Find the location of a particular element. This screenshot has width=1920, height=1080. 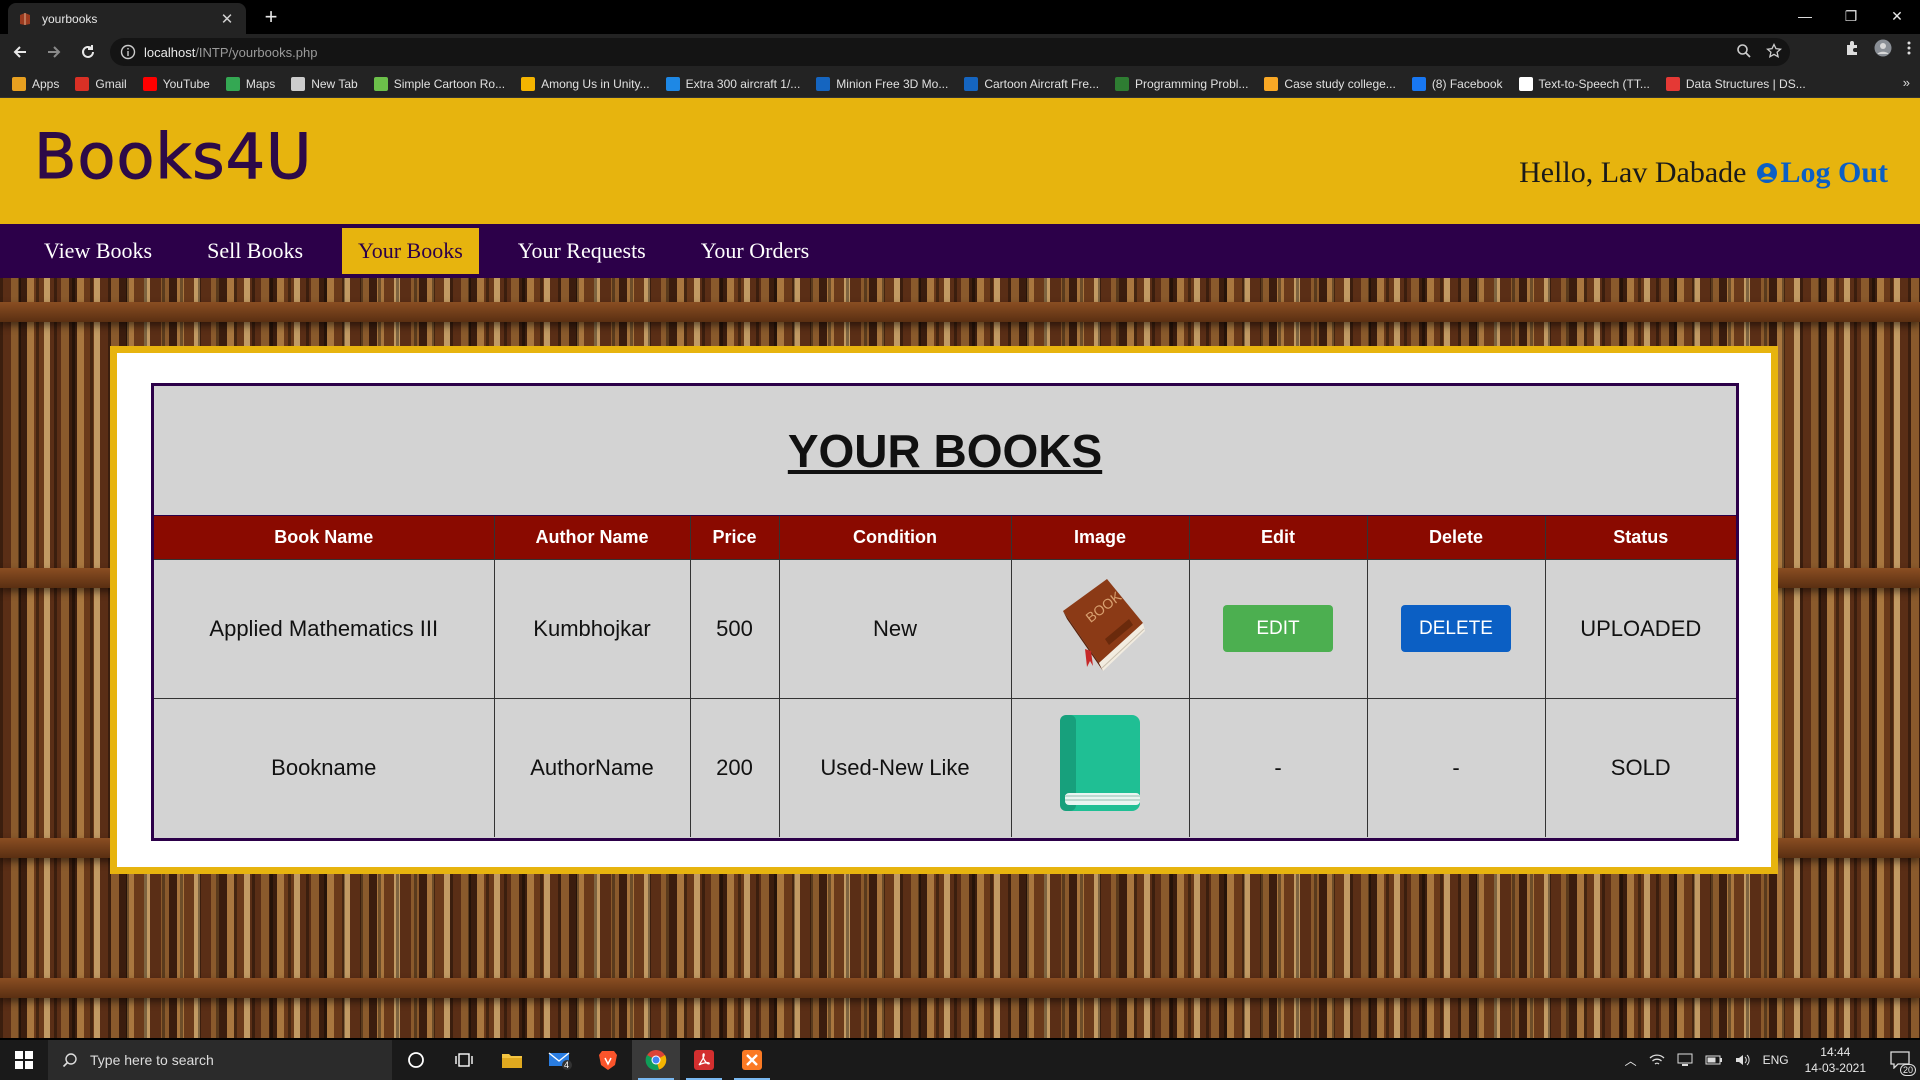

green-book-icon is located at coordinates (1100, 762).